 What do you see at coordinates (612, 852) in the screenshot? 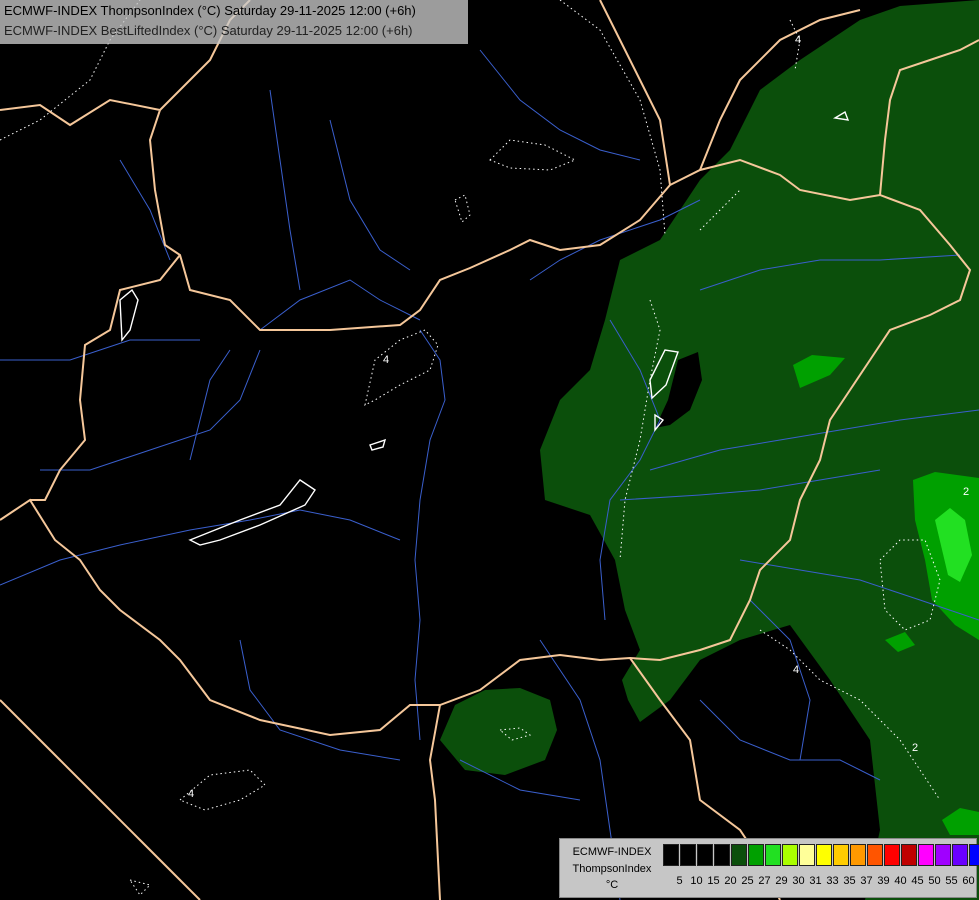
I see `legend-model: ECMWF-INDEX` at bounding box center [612, 852].